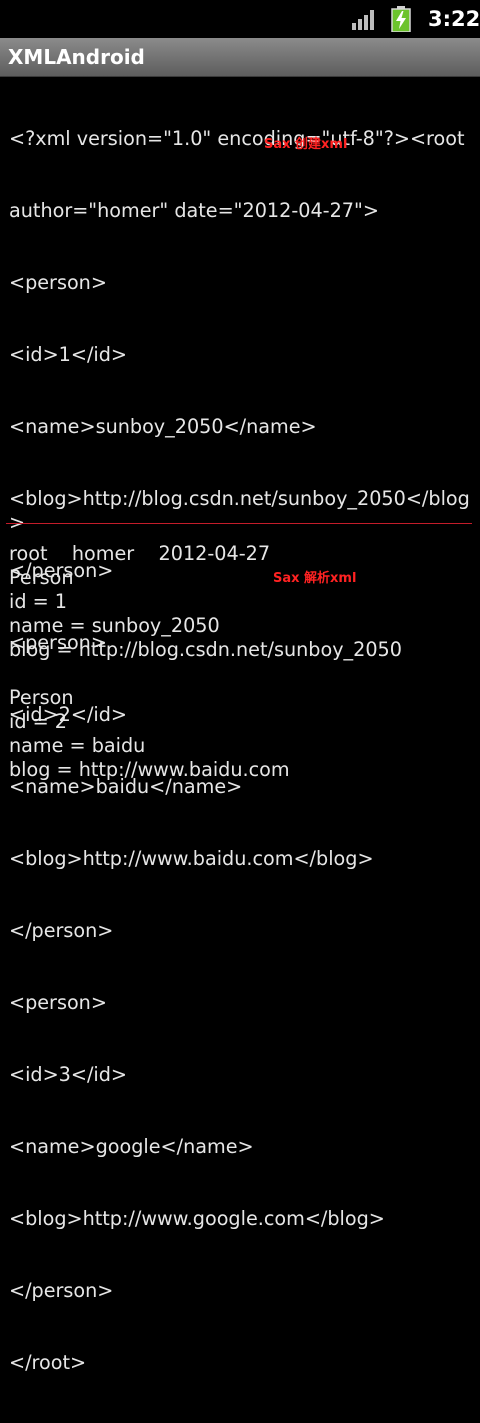  I want to click on parse-line: blog = http://www.baidu.com, so click(149, 769).